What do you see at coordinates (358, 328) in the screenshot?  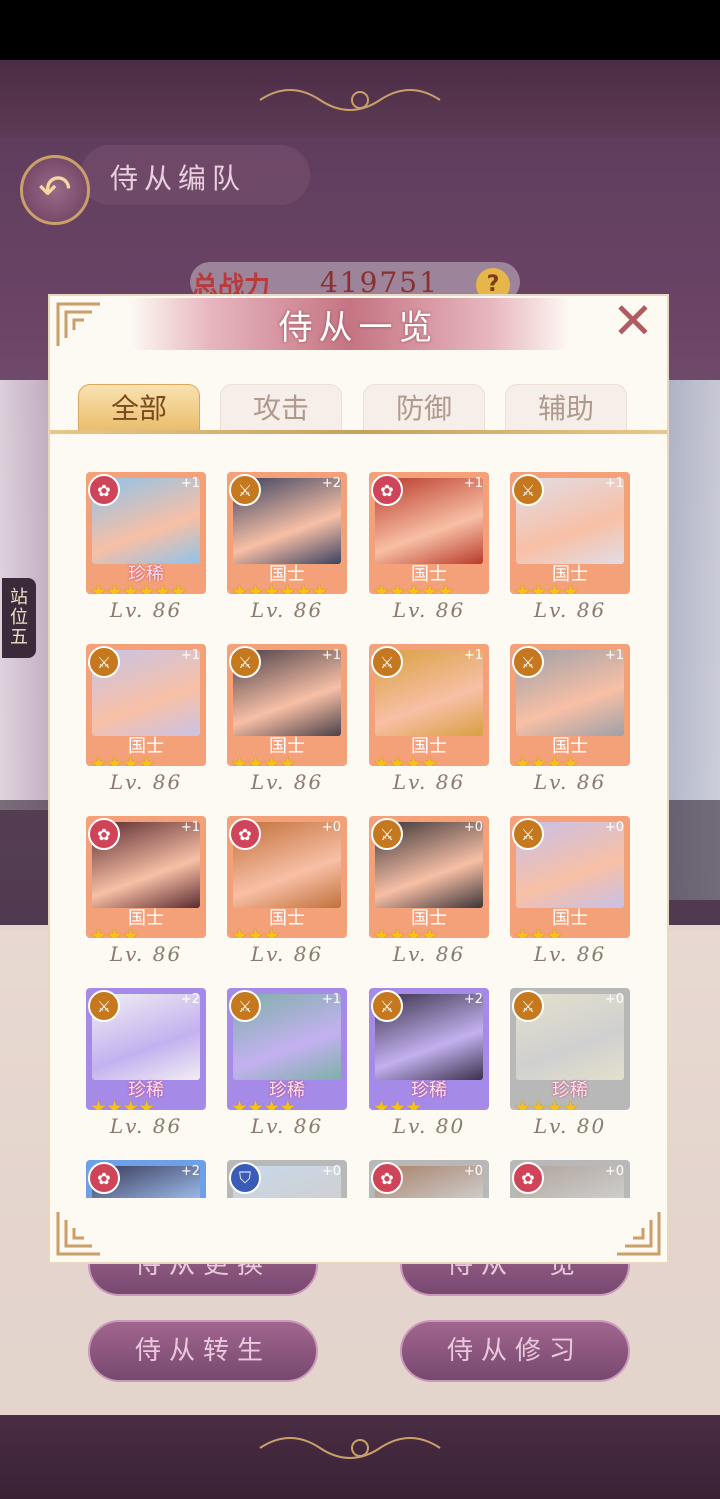 I see `modal-title: 侍从一览` at bounding box center [358, 328].